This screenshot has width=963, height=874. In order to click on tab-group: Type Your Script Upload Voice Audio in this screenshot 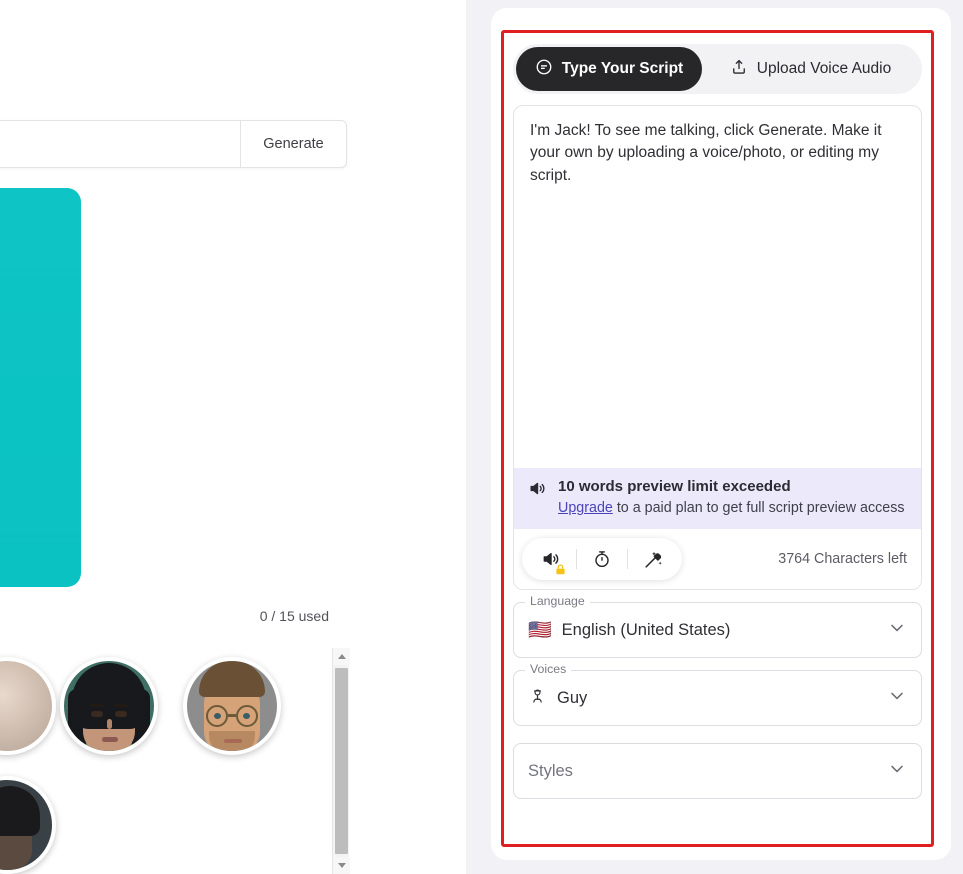, I will do `click(717, 69)`.